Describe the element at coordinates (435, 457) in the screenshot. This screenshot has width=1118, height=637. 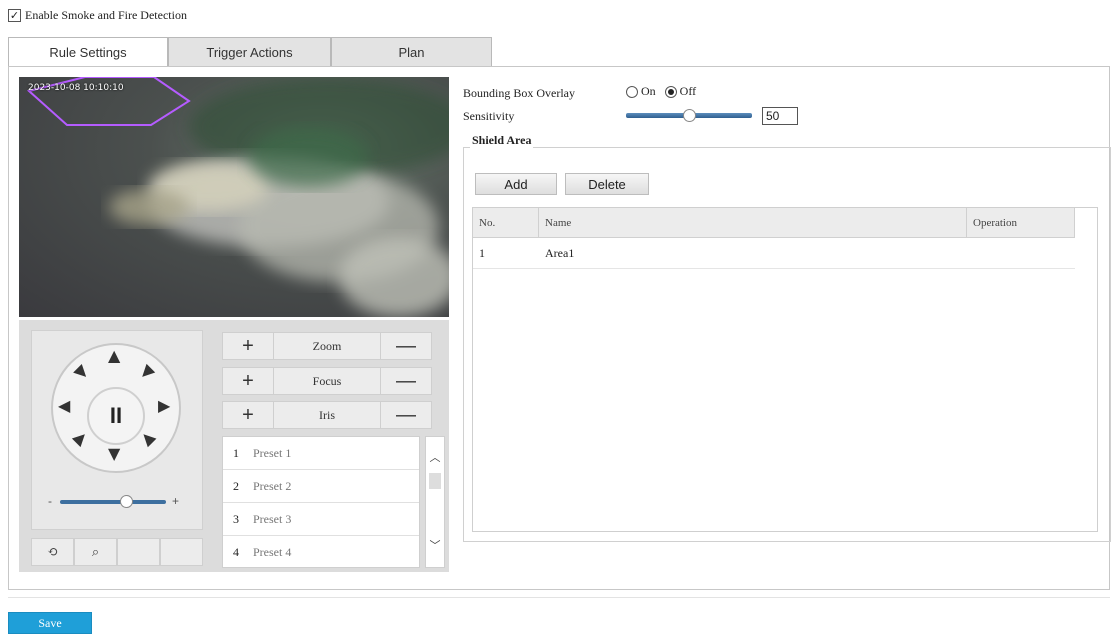
I see `scroll-up-icon: ︿` at that location.